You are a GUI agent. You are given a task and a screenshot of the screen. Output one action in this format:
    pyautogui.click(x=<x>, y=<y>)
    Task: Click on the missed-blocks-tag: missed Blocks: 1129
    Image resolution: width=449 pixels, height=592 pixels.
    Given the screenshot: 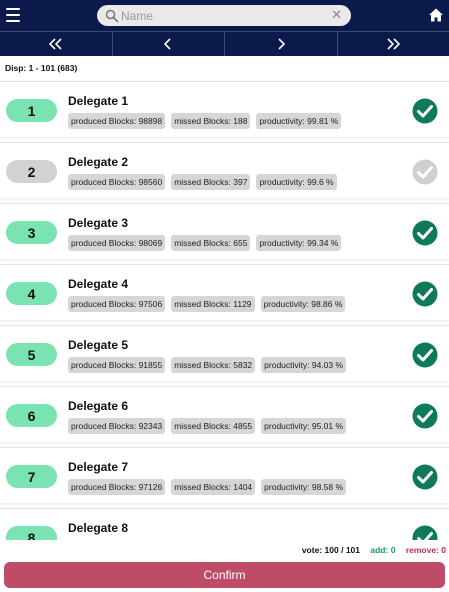 What is the action you would take?
    pyautogui.click(x=213, y=304)
    